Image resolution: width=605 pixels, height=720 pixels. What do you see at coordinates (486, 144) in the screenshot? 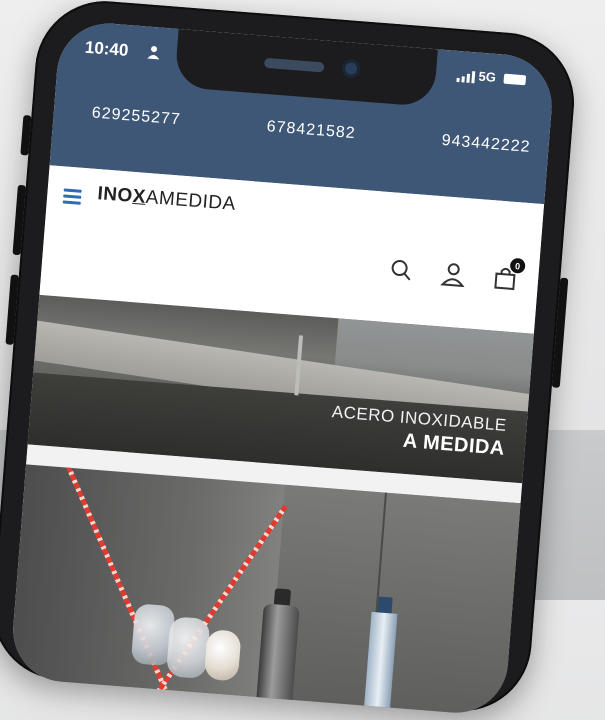
I see `phone-number-3: 943442222` at bounding box center [486, 144].